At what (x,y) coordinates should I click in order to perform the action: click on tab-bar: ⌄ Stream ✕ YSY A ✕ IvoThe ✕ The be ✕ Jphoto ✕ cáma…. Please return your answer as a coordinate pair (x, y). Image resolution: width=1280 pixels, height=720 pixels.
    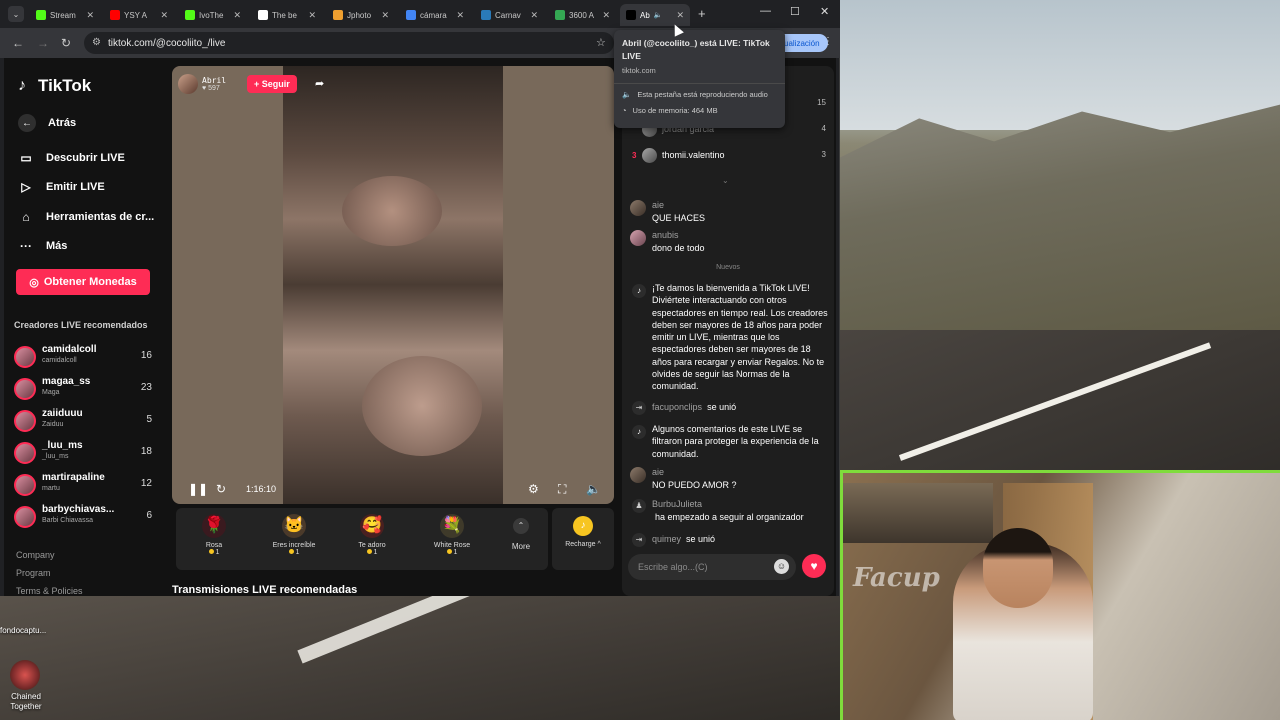
    Looking at the image, I should click on (420, 14).